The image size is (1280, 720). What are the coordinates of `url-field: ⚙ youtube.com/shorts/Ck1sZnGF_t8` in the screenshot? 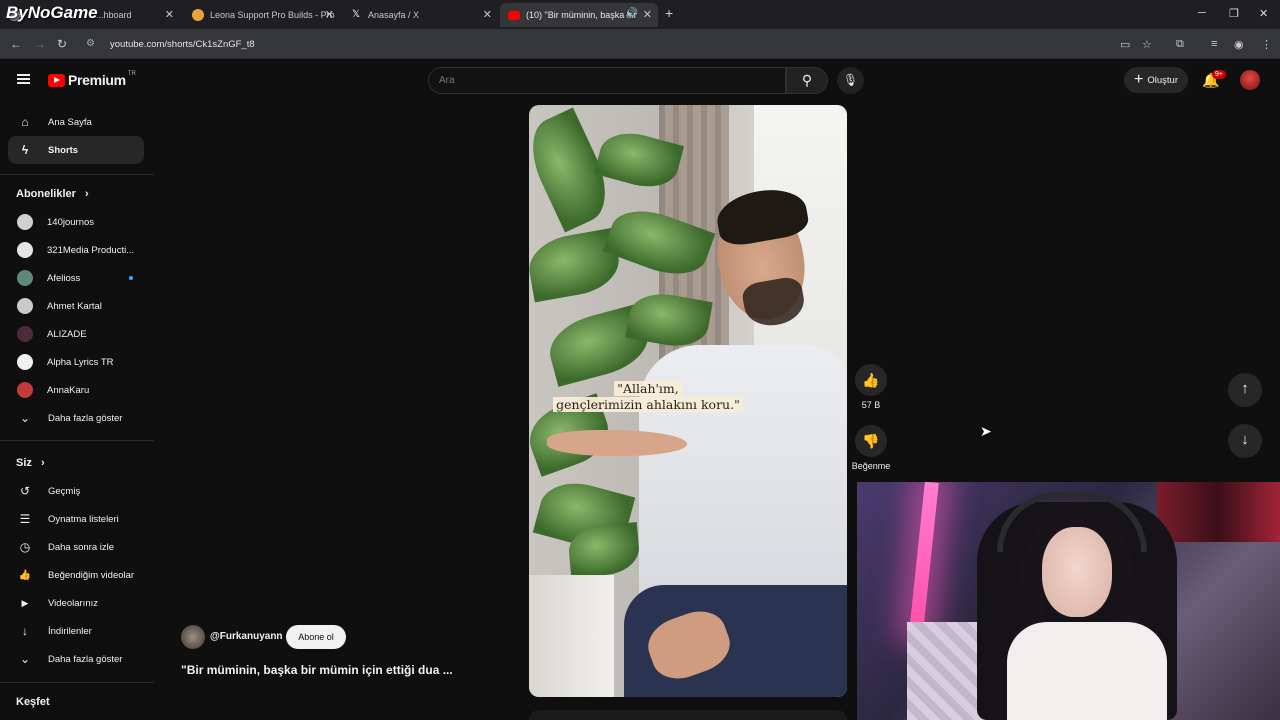 It's located at (622, 44).